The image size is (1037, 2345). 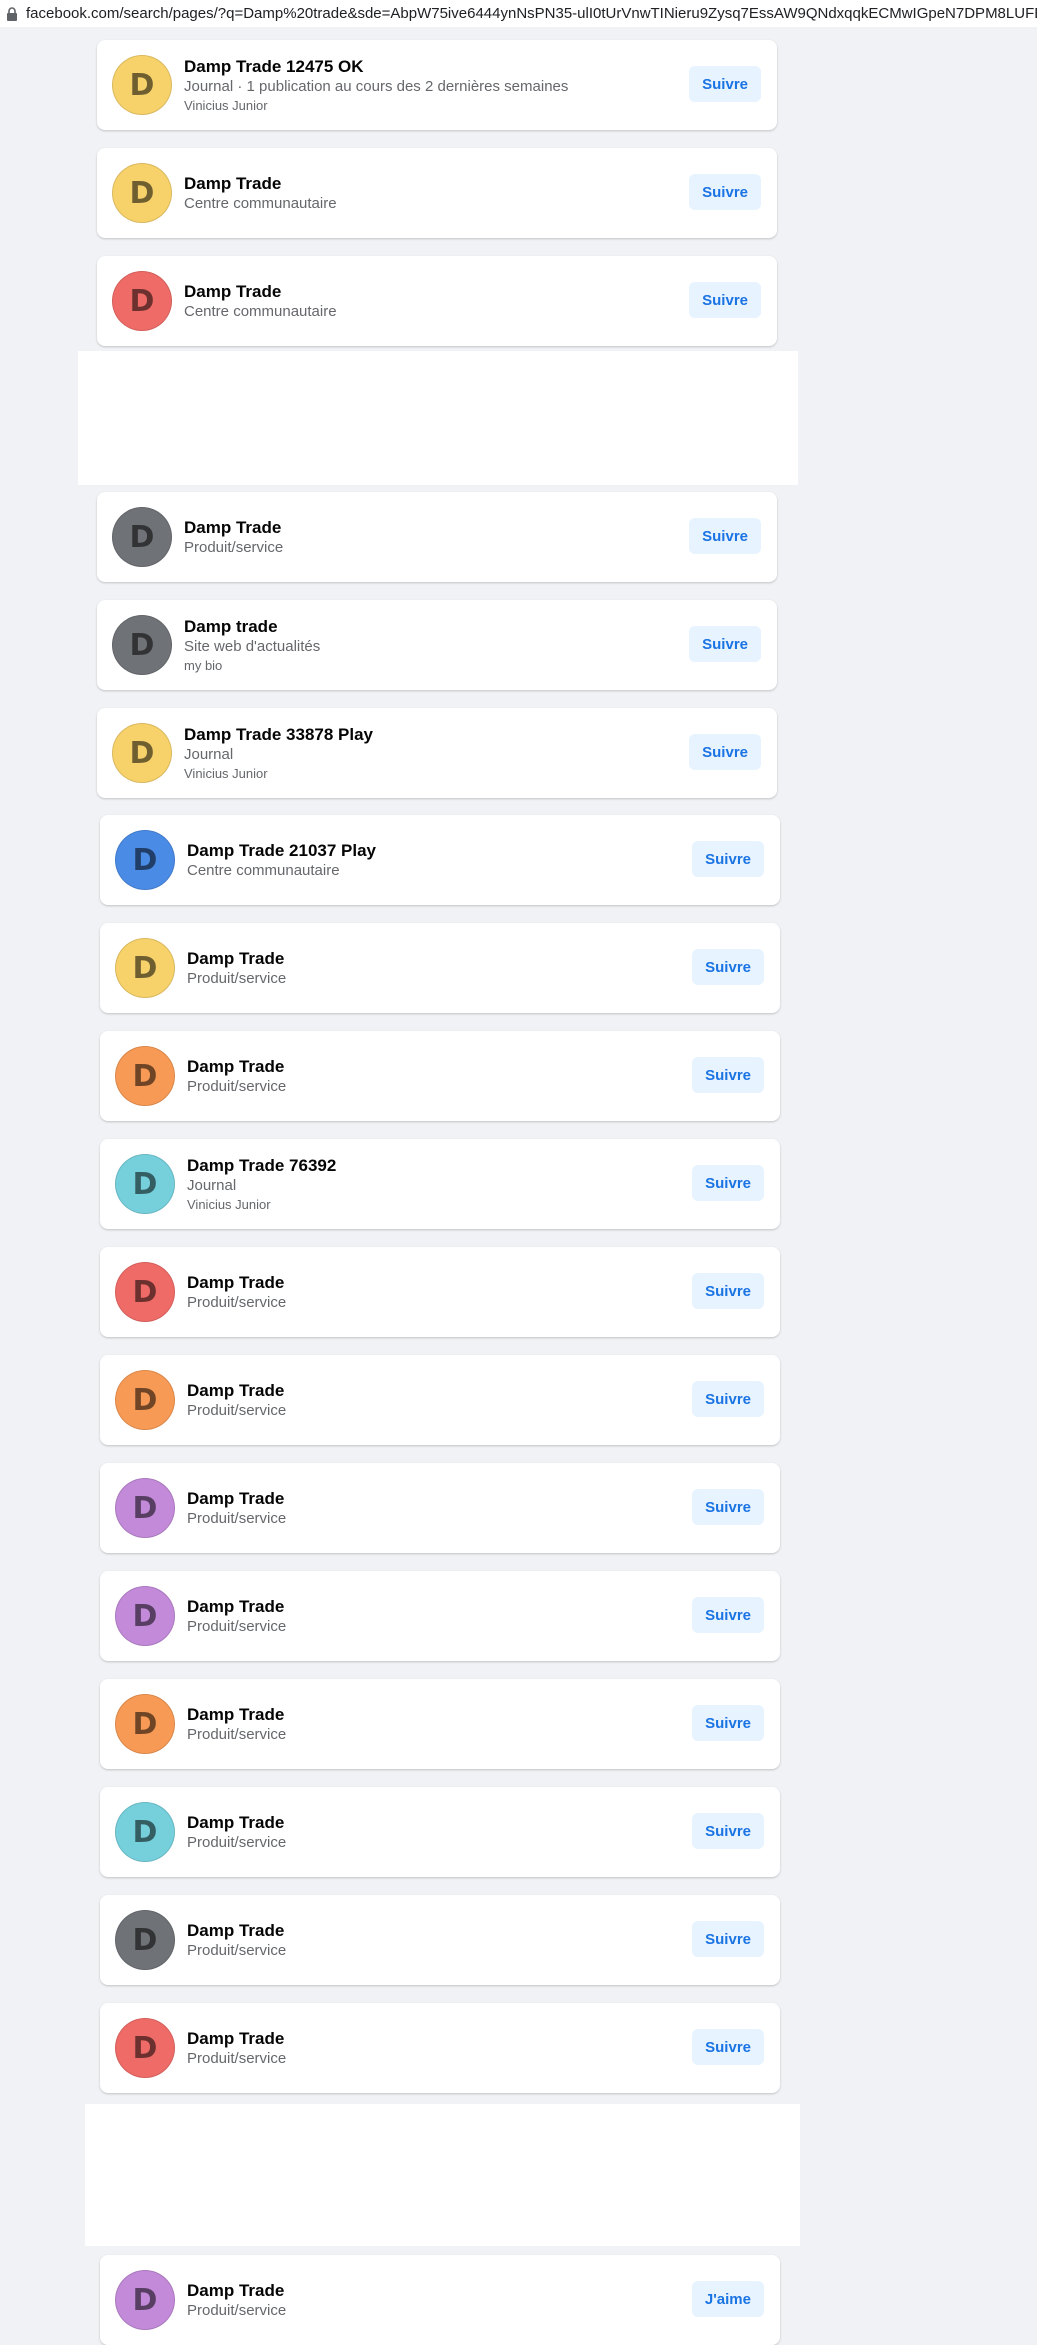 What do you see at coordinates (281, 850) in the screenshot?
I see `page-name-link: Damp Trade 21037 Play` at bounding box center [281, 850].